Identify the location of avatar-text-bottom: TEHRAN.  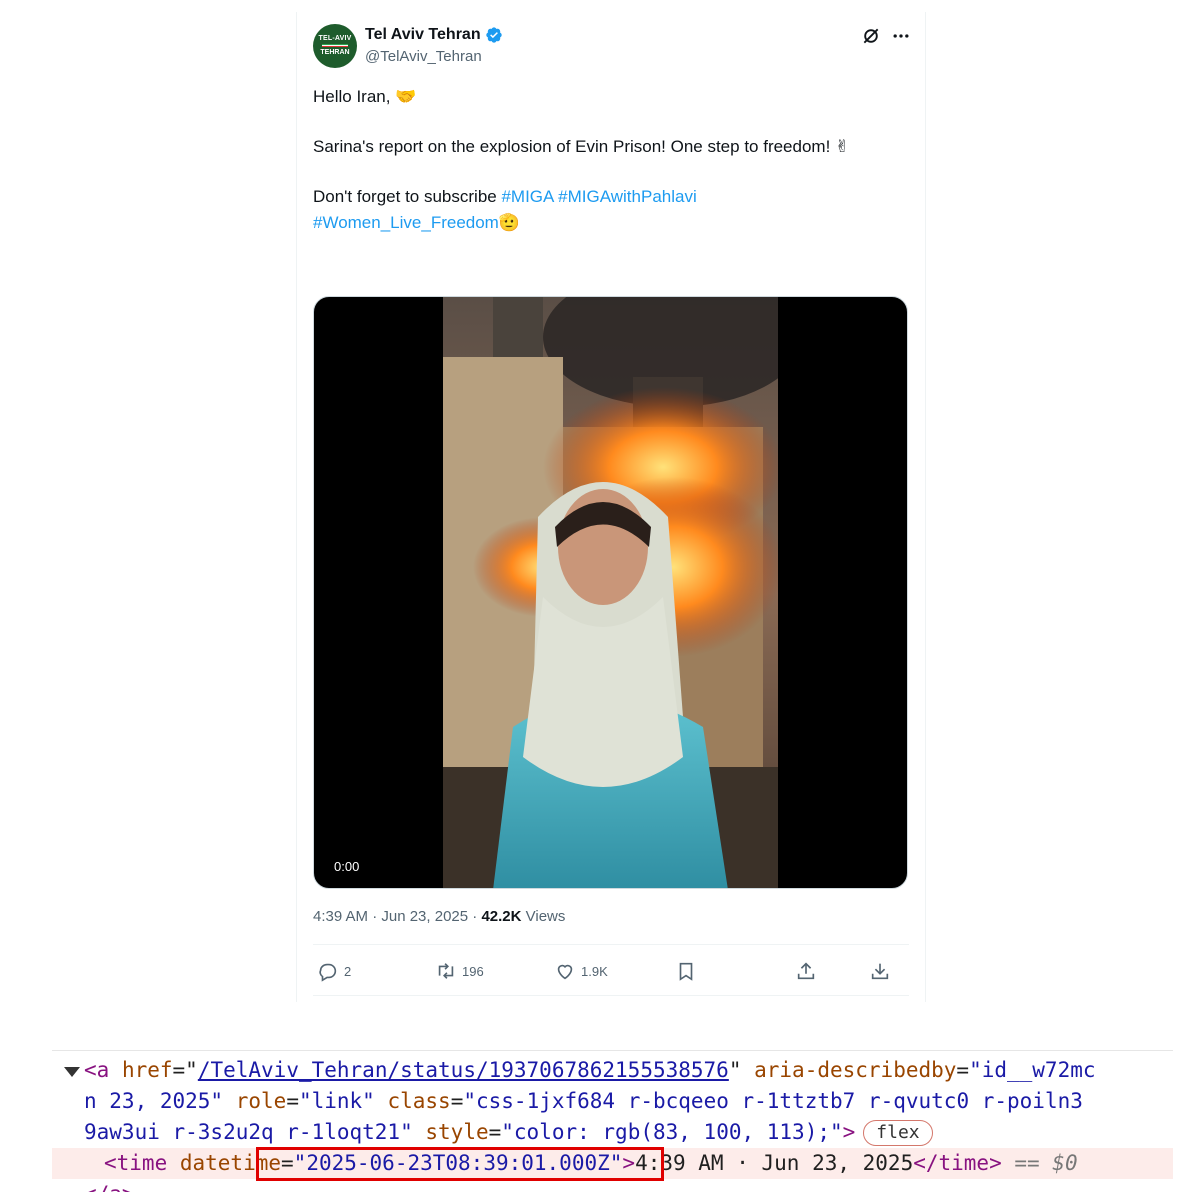
(335, 52).